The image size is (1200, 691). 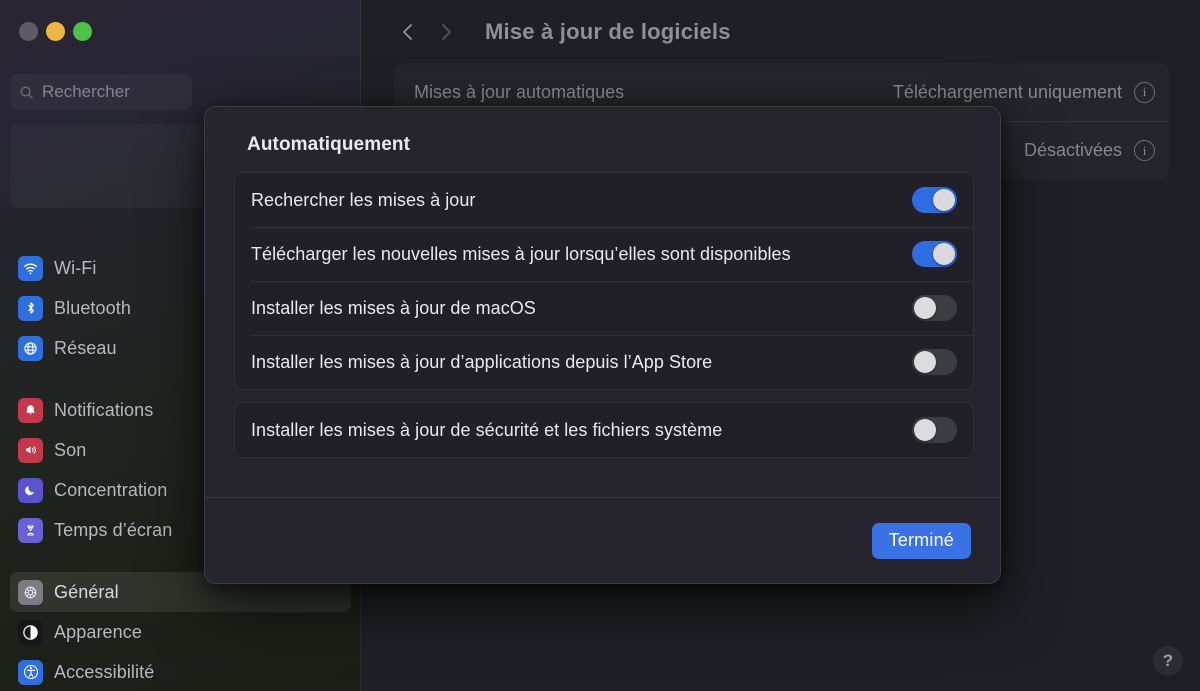 I want to click on back-button, so click(x=408, y=32).